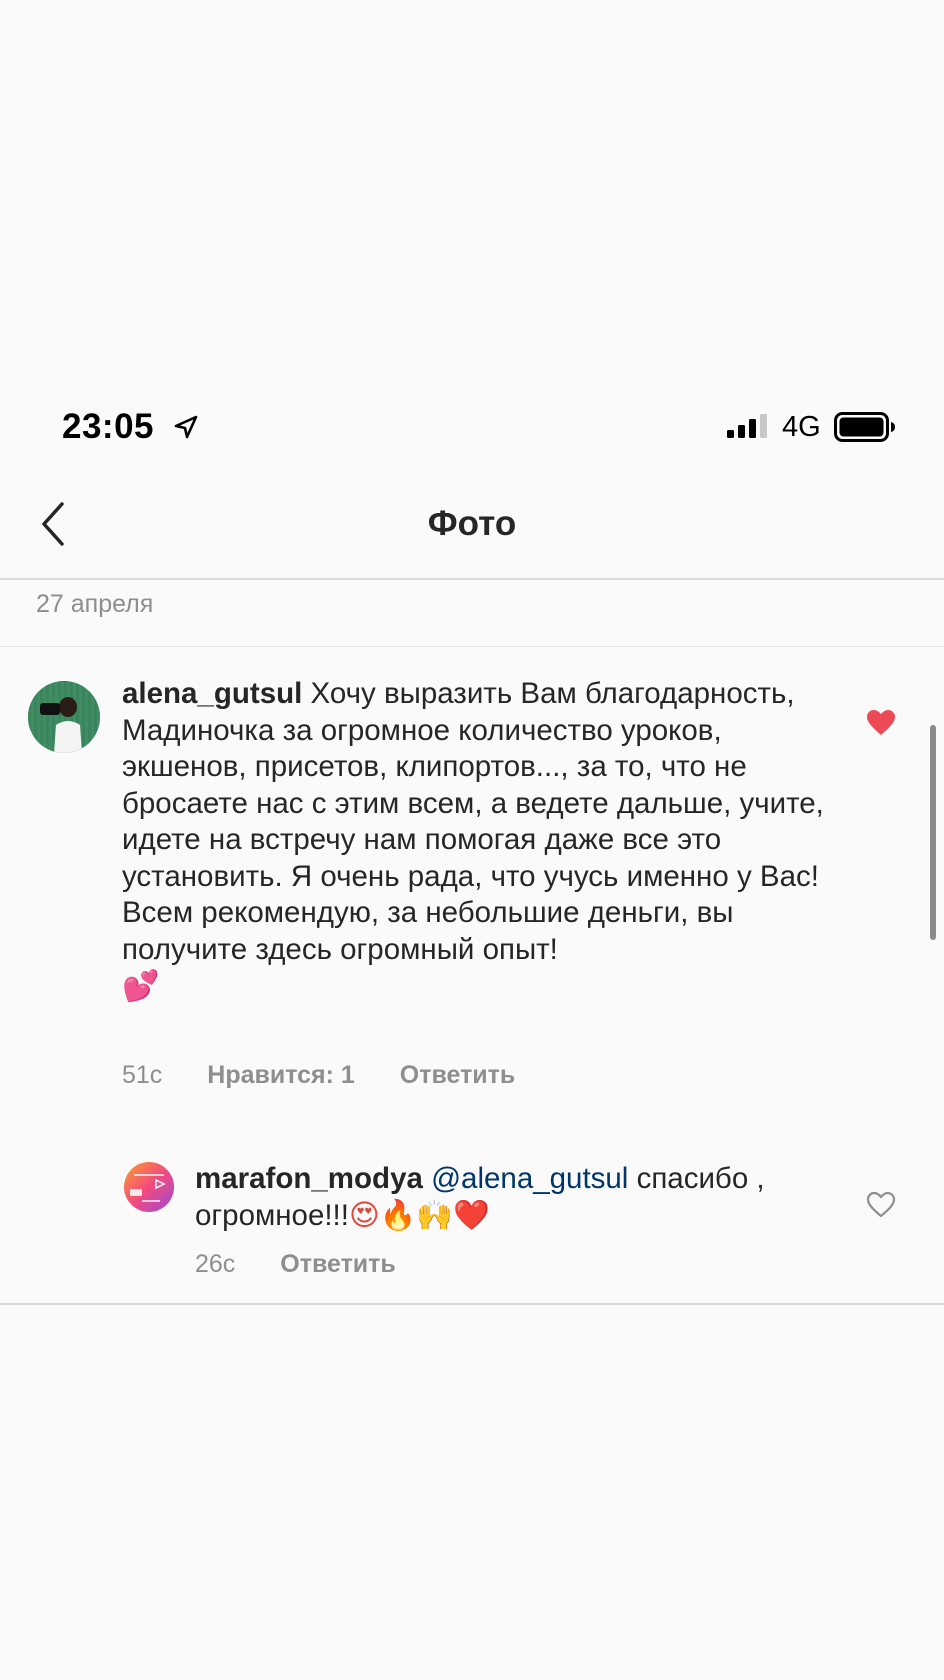 This screenshot has height=1680, width=944. Describe the element at coordinates (529, 1178) in the screenshot. I see `mention-link: @alena_gutsul` at that location.